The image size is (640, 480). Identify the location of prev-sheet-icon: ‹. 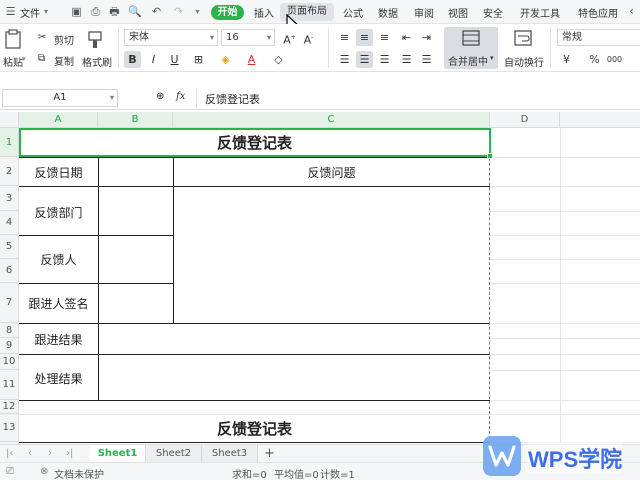
(30, 453).